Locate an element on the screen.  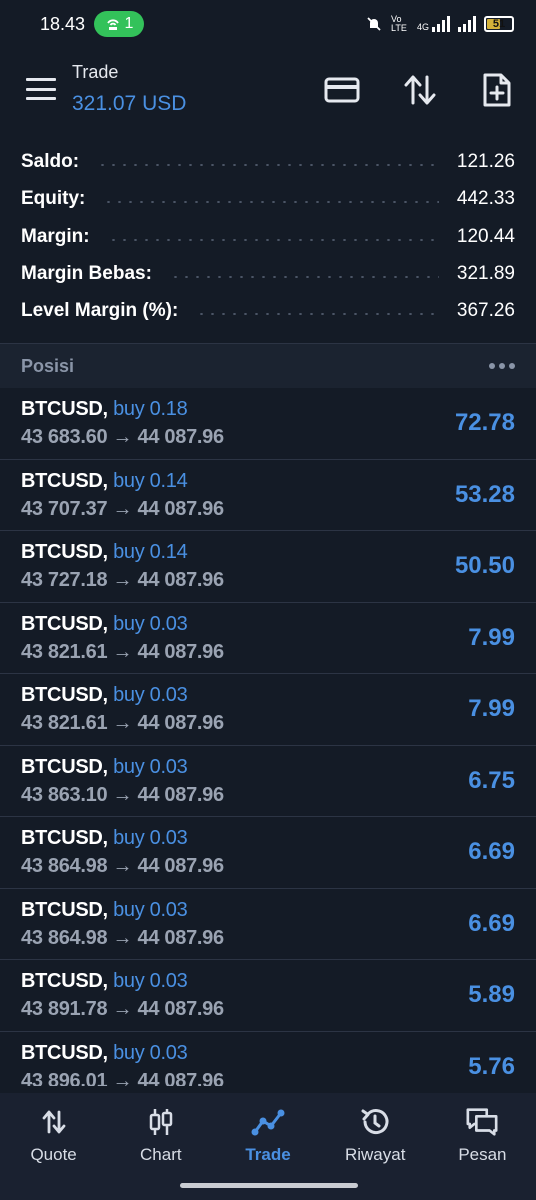
summary-row-free-margin: Margin Bebas: 321.89 is located at coordinates (268, 274).